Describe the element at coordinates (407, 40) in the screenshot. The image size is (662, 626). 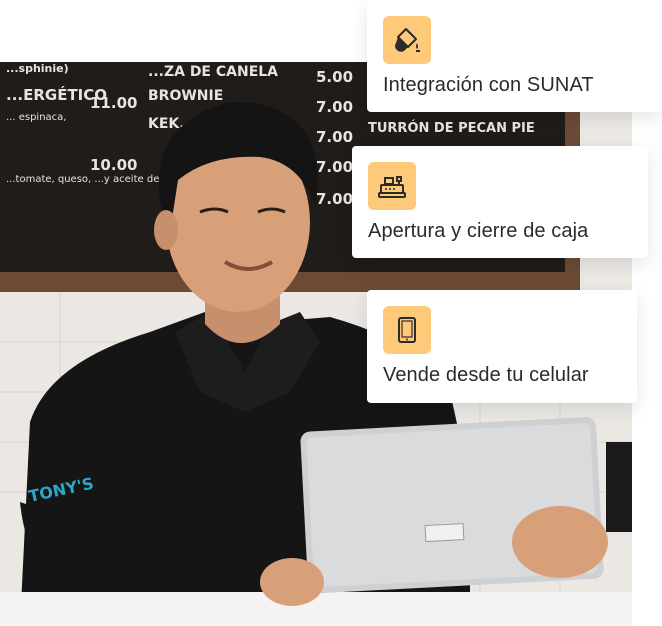
I see `paint-bucket-icon` at that location.